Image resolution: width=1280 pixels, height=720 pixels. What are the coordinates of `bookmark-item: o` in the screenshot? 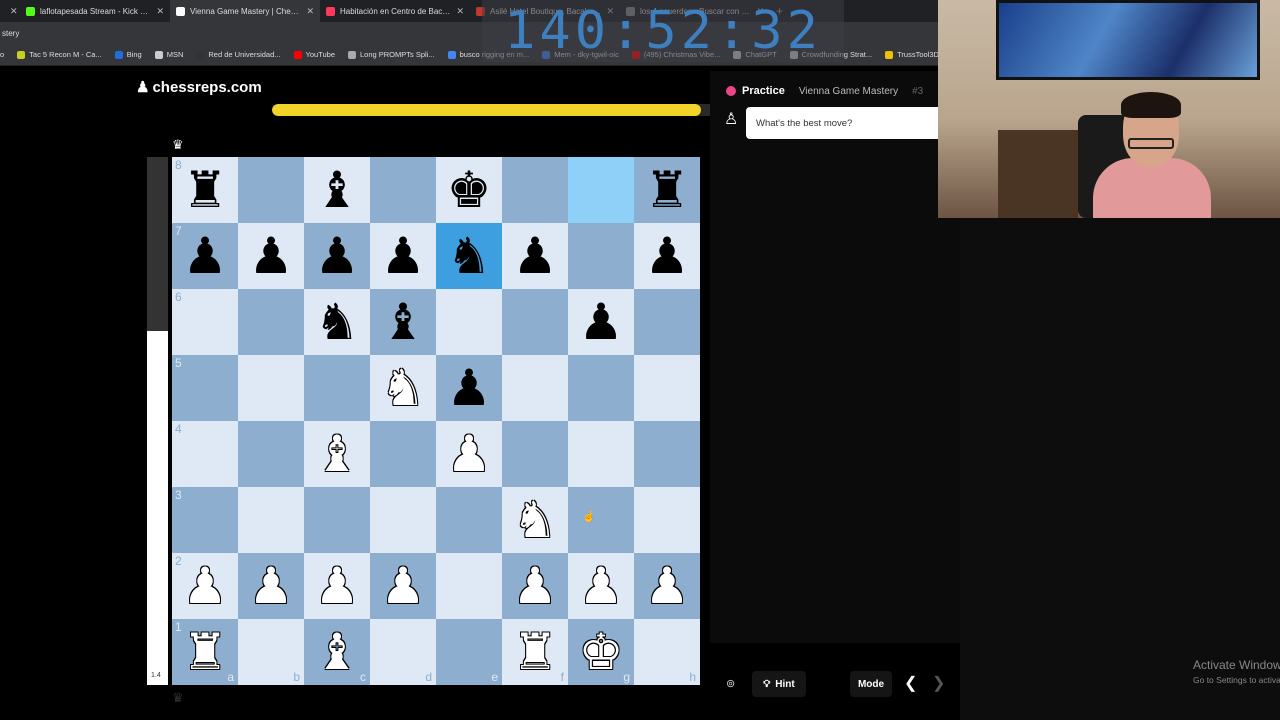 It's located at (2, 54).